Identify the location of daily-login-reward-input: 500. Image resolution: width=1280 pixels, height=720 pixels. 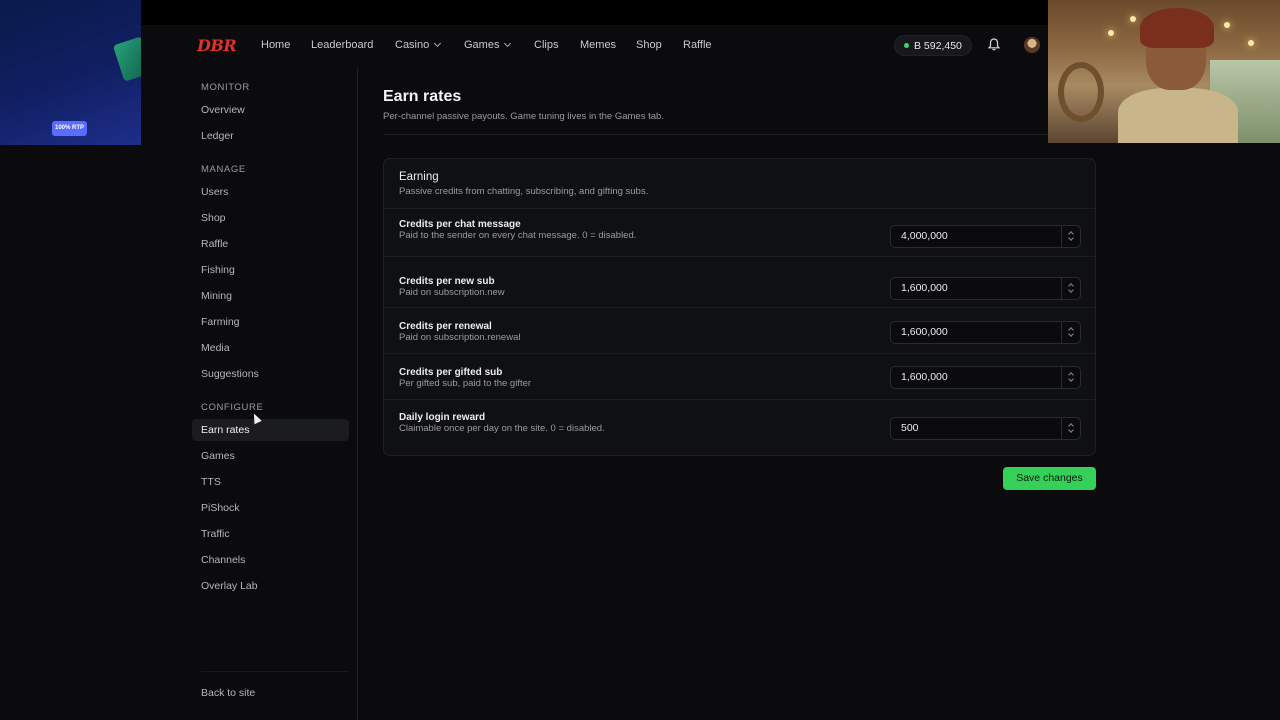
(985, 428).